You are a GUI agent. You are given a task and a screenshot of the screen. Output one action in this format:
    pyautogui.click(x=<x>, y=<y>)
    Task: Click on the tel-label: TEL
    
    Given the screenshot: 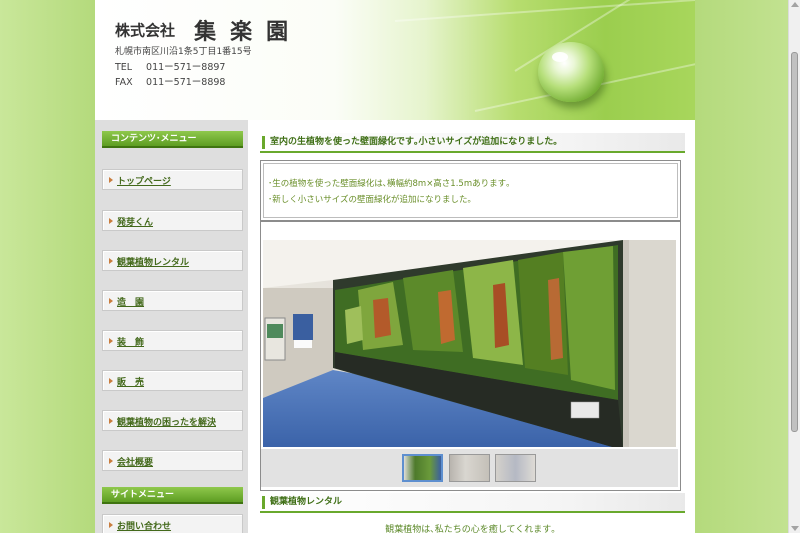 What is the action you would take?
    pyautogui.click(x=124, y=67)
    